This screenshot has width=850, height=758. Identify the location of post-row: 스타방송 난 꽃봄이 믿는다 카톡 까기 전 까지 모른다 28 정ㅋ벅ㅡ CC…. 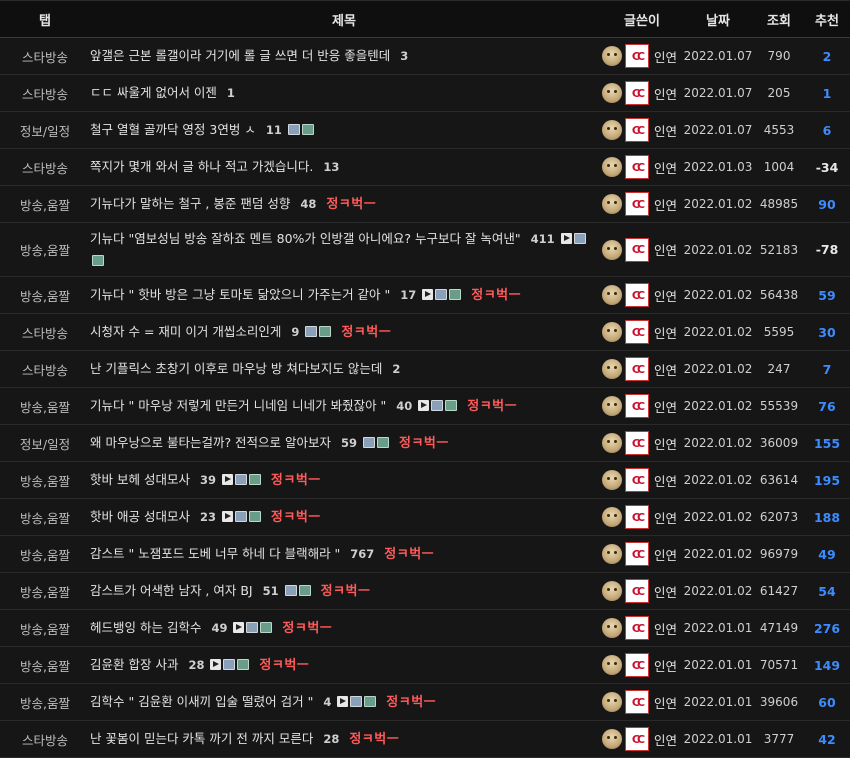
(425, 739).